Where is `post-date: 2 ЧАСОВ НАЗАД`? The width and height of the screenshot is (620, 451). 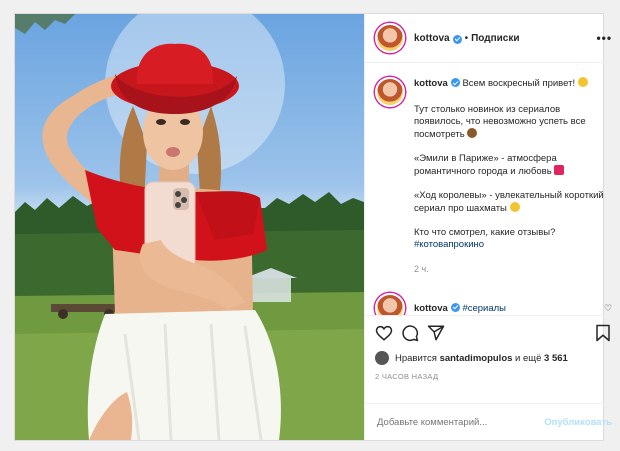
post-date: 2 ЧАСОВ НАЗАД is located at coordinates (492, 376).